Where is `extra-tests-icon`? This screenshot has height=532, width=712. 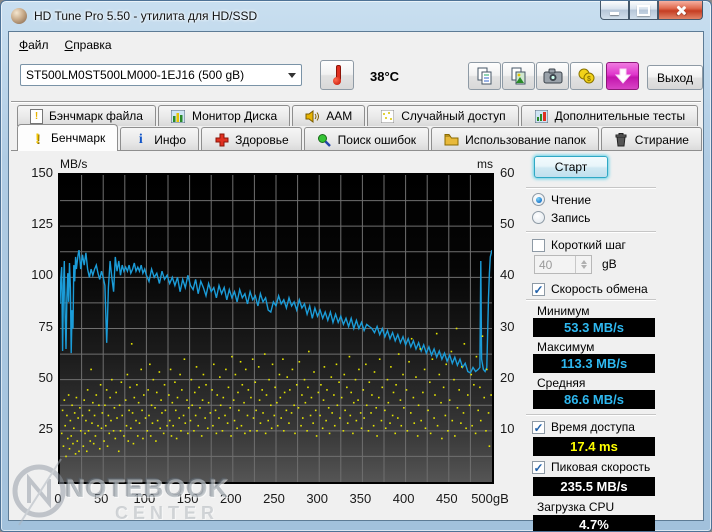
extra-tests-icon is located at coordinates (541, 116).